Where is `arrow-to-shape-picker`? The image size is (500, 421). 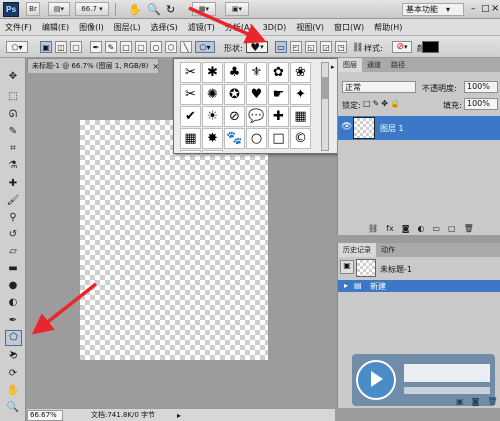
arrow-to-shape-picker is located at coordinates (227, 25).